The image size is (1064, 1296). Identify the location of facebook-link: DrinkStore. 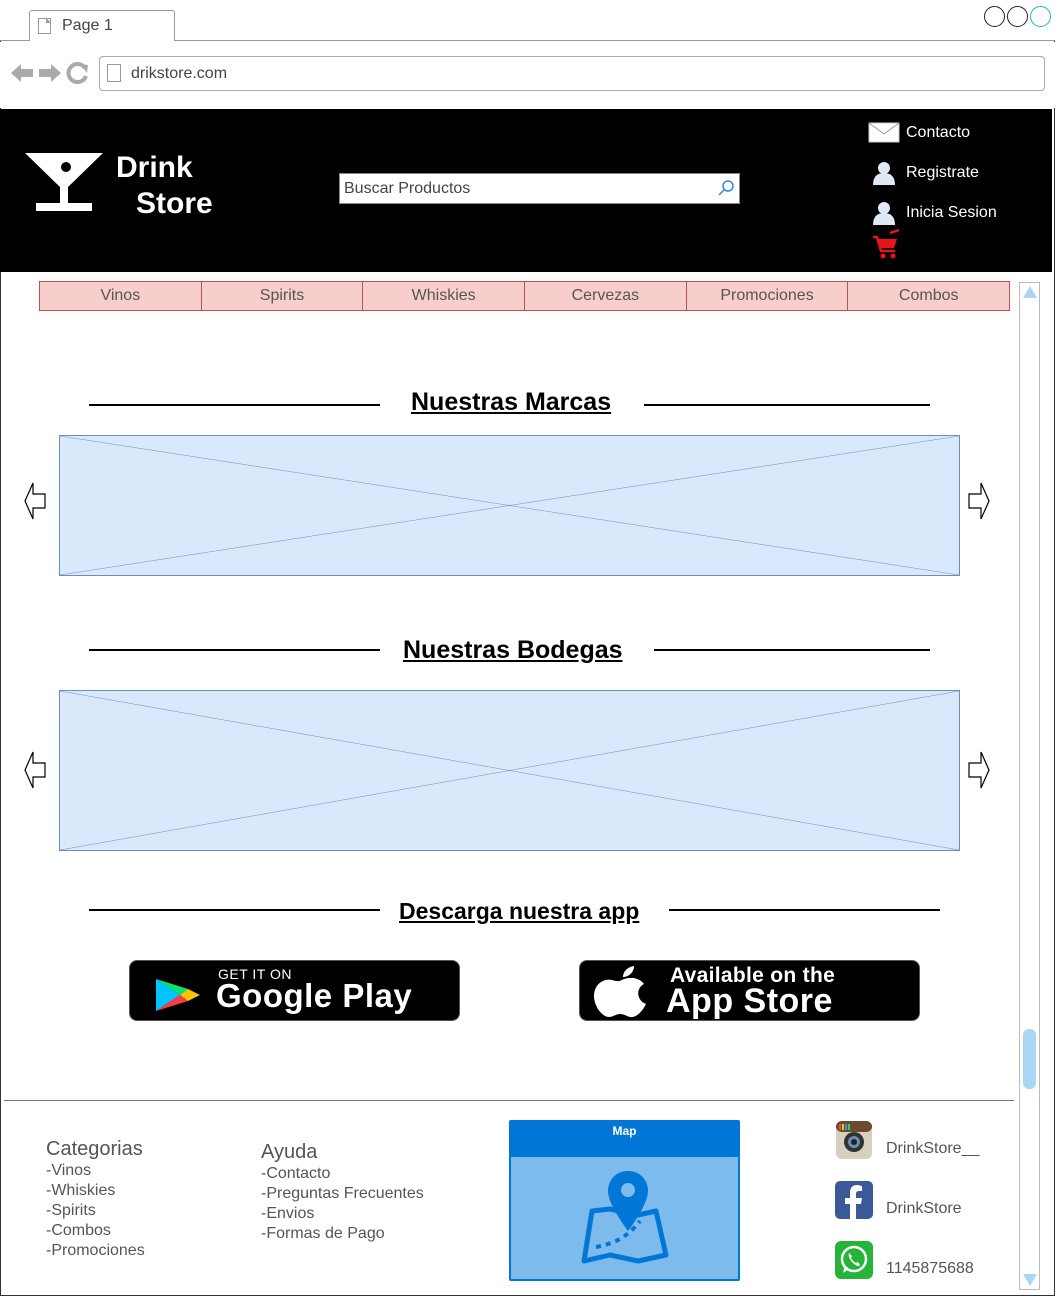
(934, 1201).